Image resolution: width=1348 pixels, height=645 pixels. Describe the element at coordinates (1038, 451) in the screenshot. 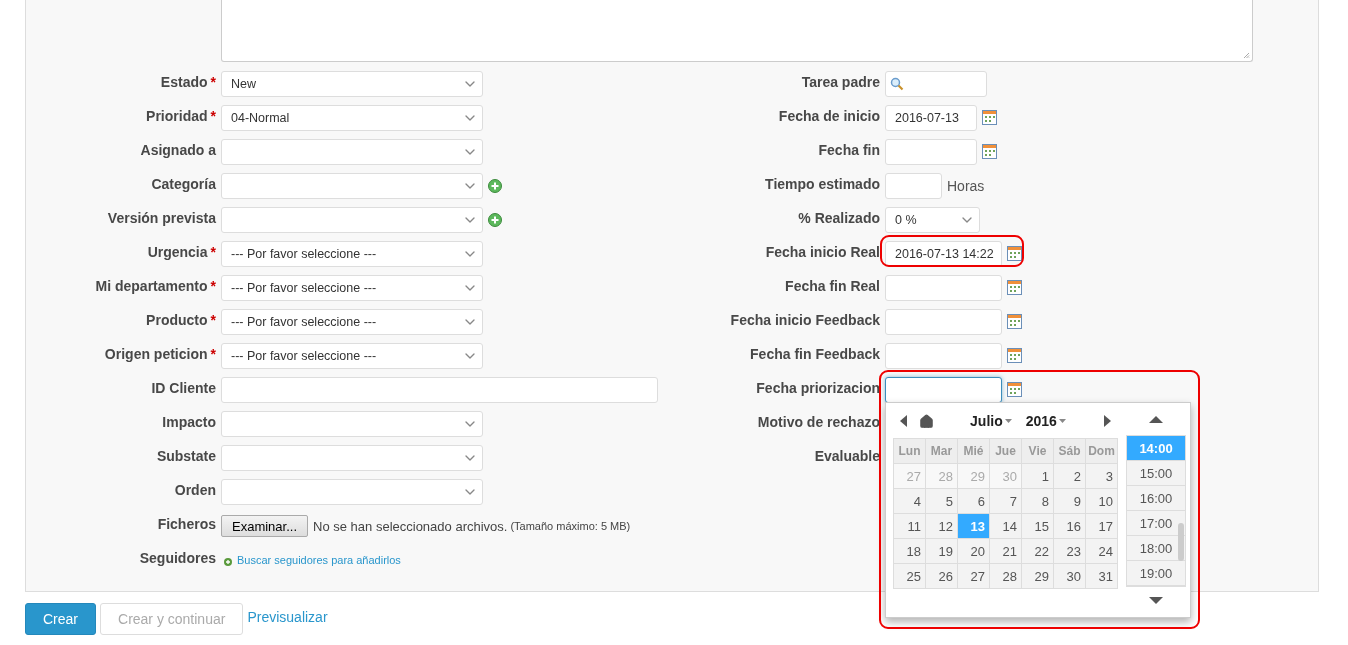

I see `weekday-header: Vie` at that location.